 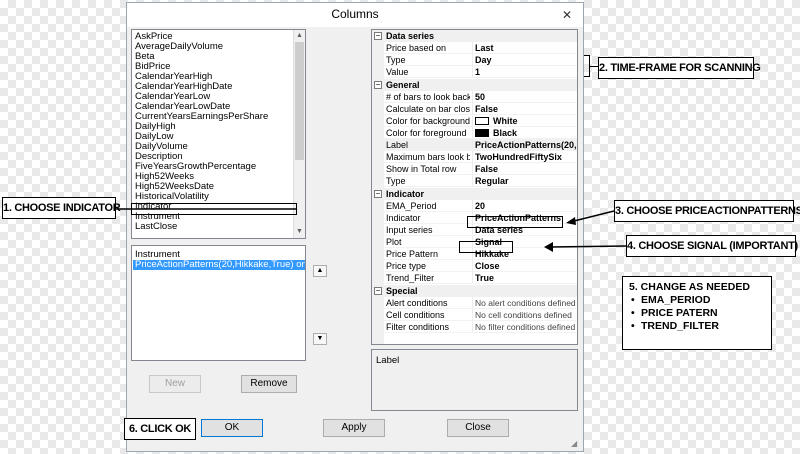 What do you see at coordinates (61, 208) in the screenshot?
I see `annotation-choose-indicator: 1. CHOOSE INDICATOR` at bounding box center [61, 208].